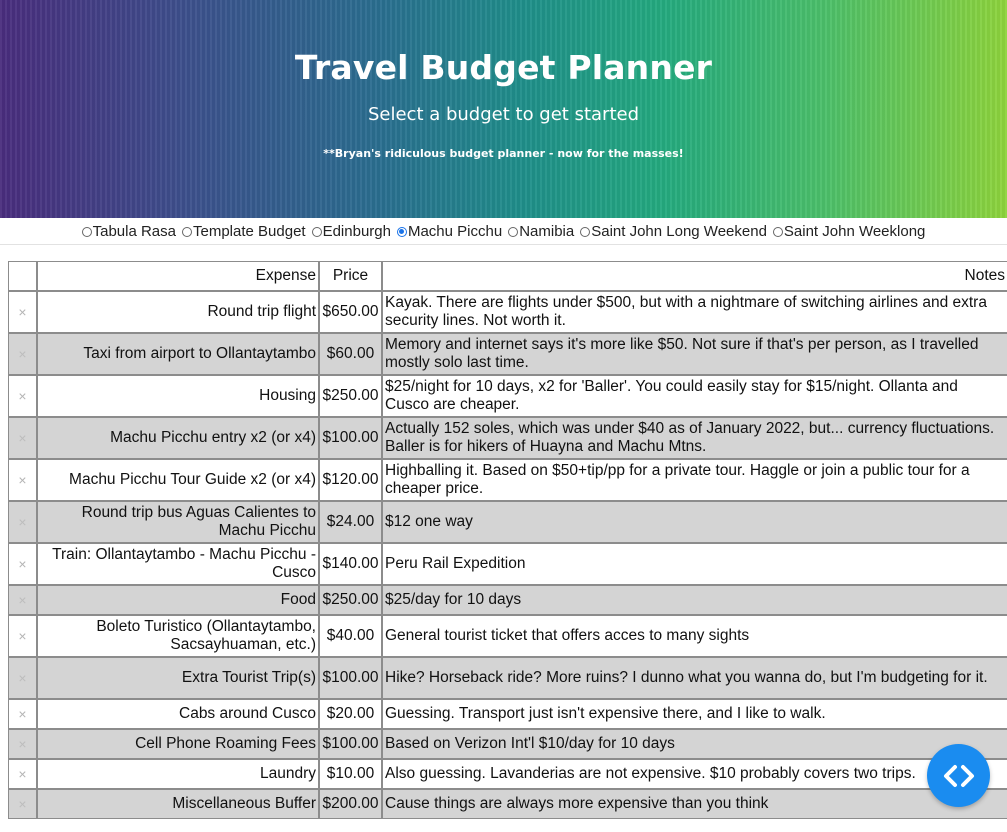 Image resolution: width=1007 pixels, height=832 pixels. What do you see at coordinates (178, 396) in the screenshot?
I see `expense-cell: Housing` at bounding box center [178, 396].